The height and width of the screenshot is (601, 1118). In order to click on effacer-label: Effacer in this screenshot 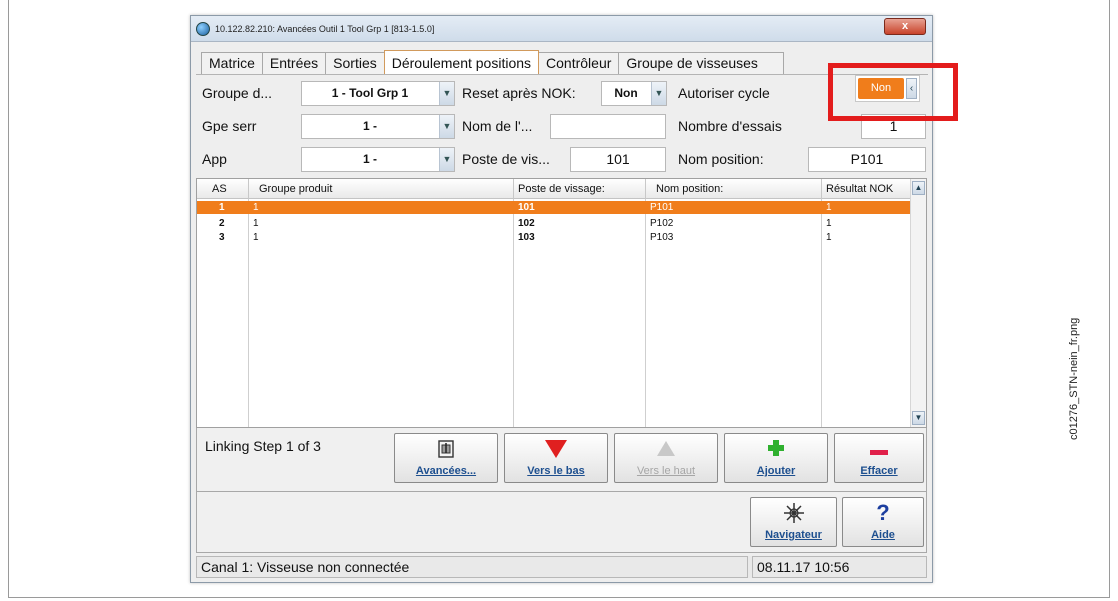, I will do `click(879, 471)`.